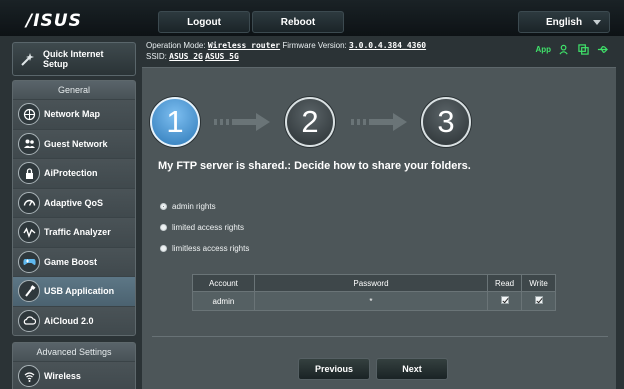 The image size is (624, 389). I want to click on sidebar-item-traffic-analyzer: Traffic Analyzer, so click(74, 232).